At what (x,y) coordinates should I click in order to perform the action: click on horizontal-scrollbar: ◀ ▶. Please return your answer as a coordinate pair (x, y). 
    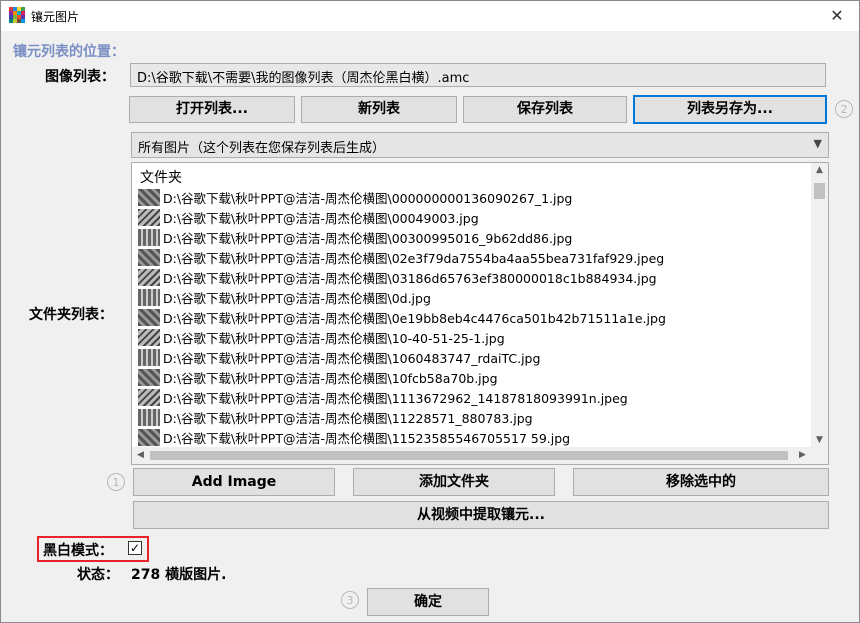
    Looking at the image, I should click on (471, 455).